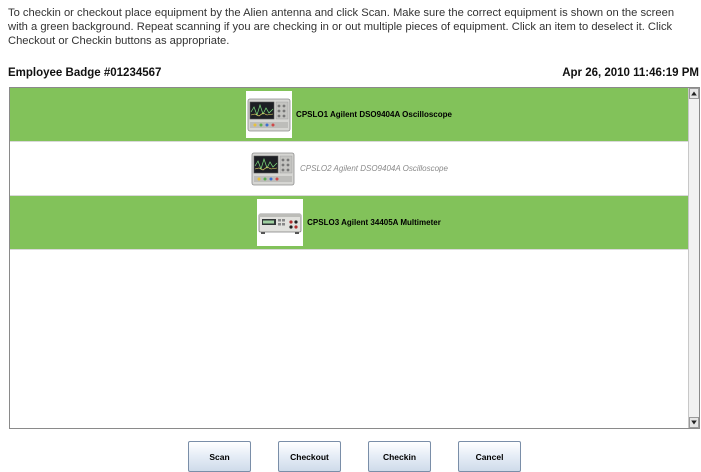 This screenshot has height=472, width=701. Describe the element at coordinates (374, 222) in the screenshot. I see `equipment-label: CPSLO3 Agilent 34405A Multimeter` at that location.